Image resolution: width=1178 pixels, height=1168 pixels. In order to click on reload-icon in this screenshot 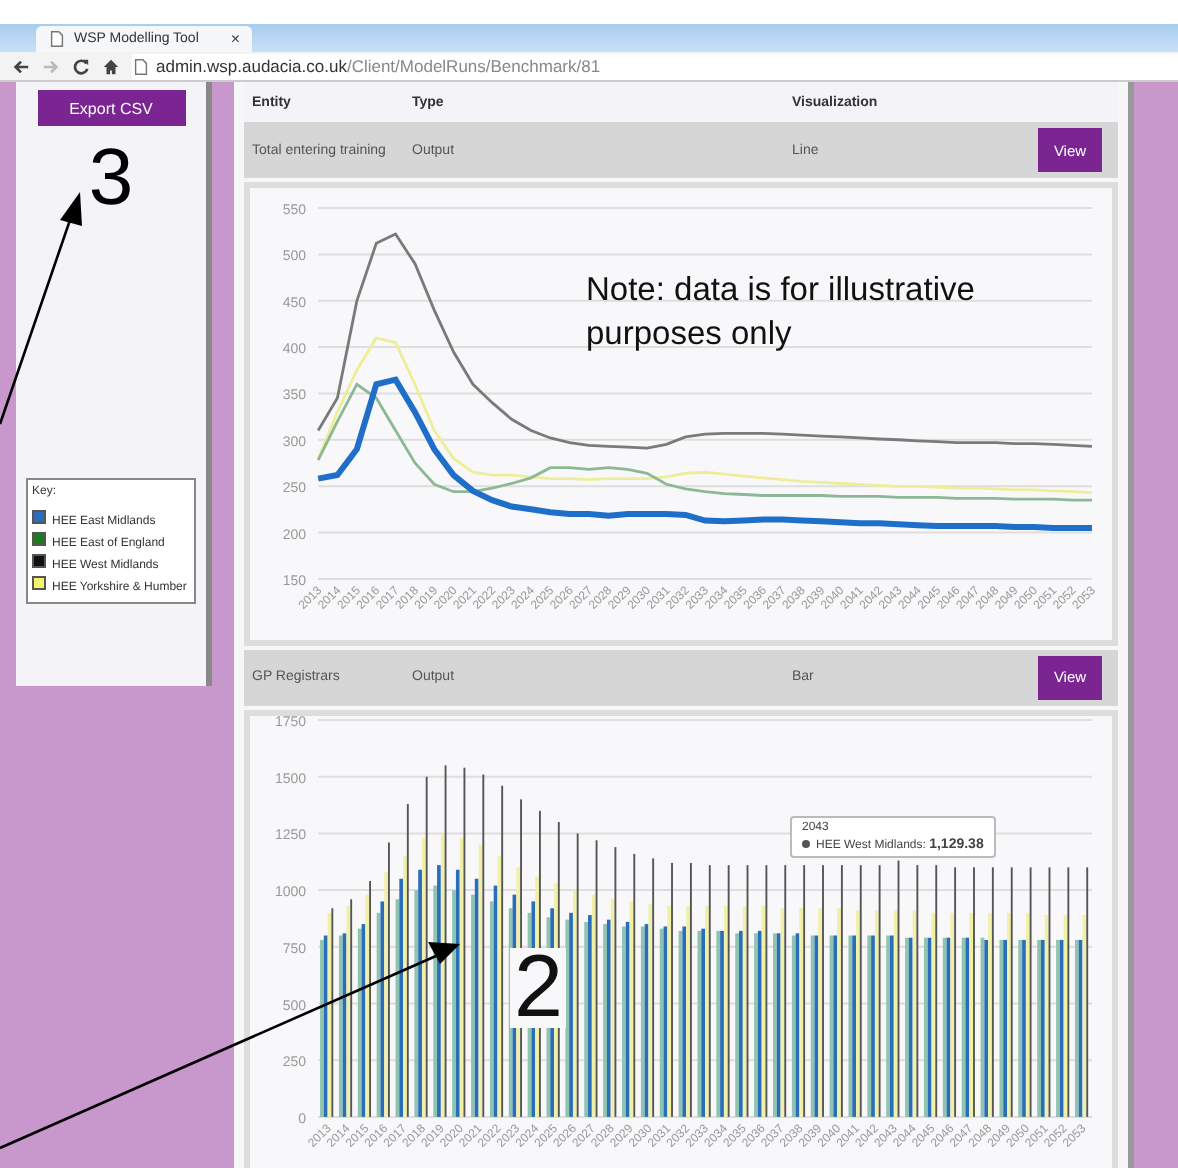, I will do `click(81, 66)`.